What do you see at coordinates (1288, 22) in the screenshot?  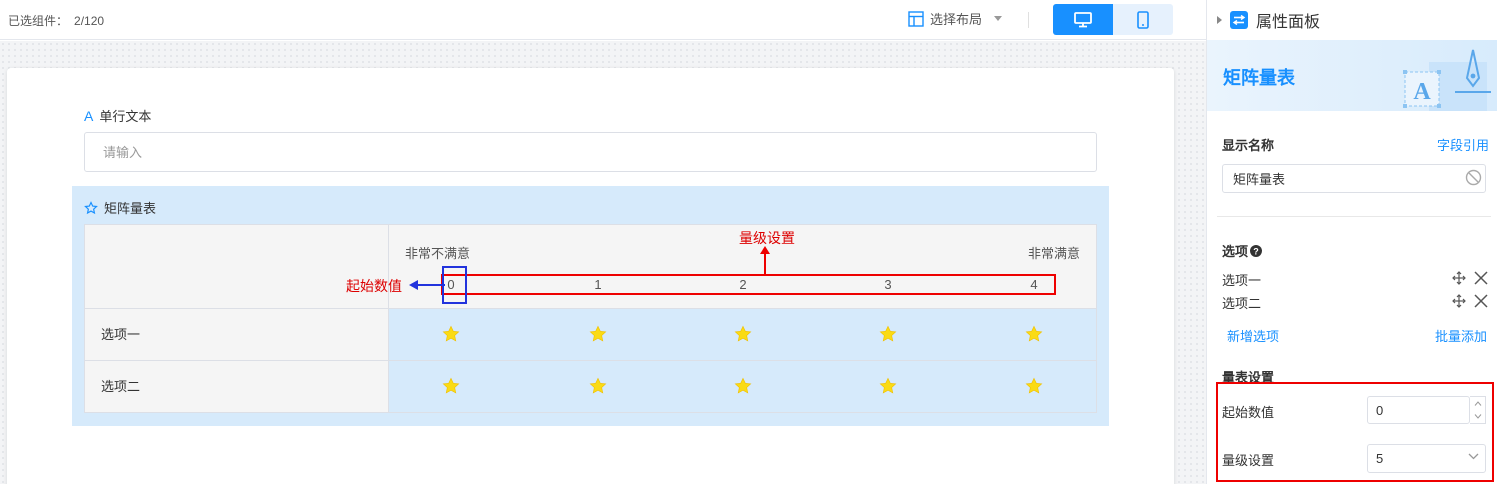 I see `panel-title: 属性面板` at bounding box center [1288, 22].